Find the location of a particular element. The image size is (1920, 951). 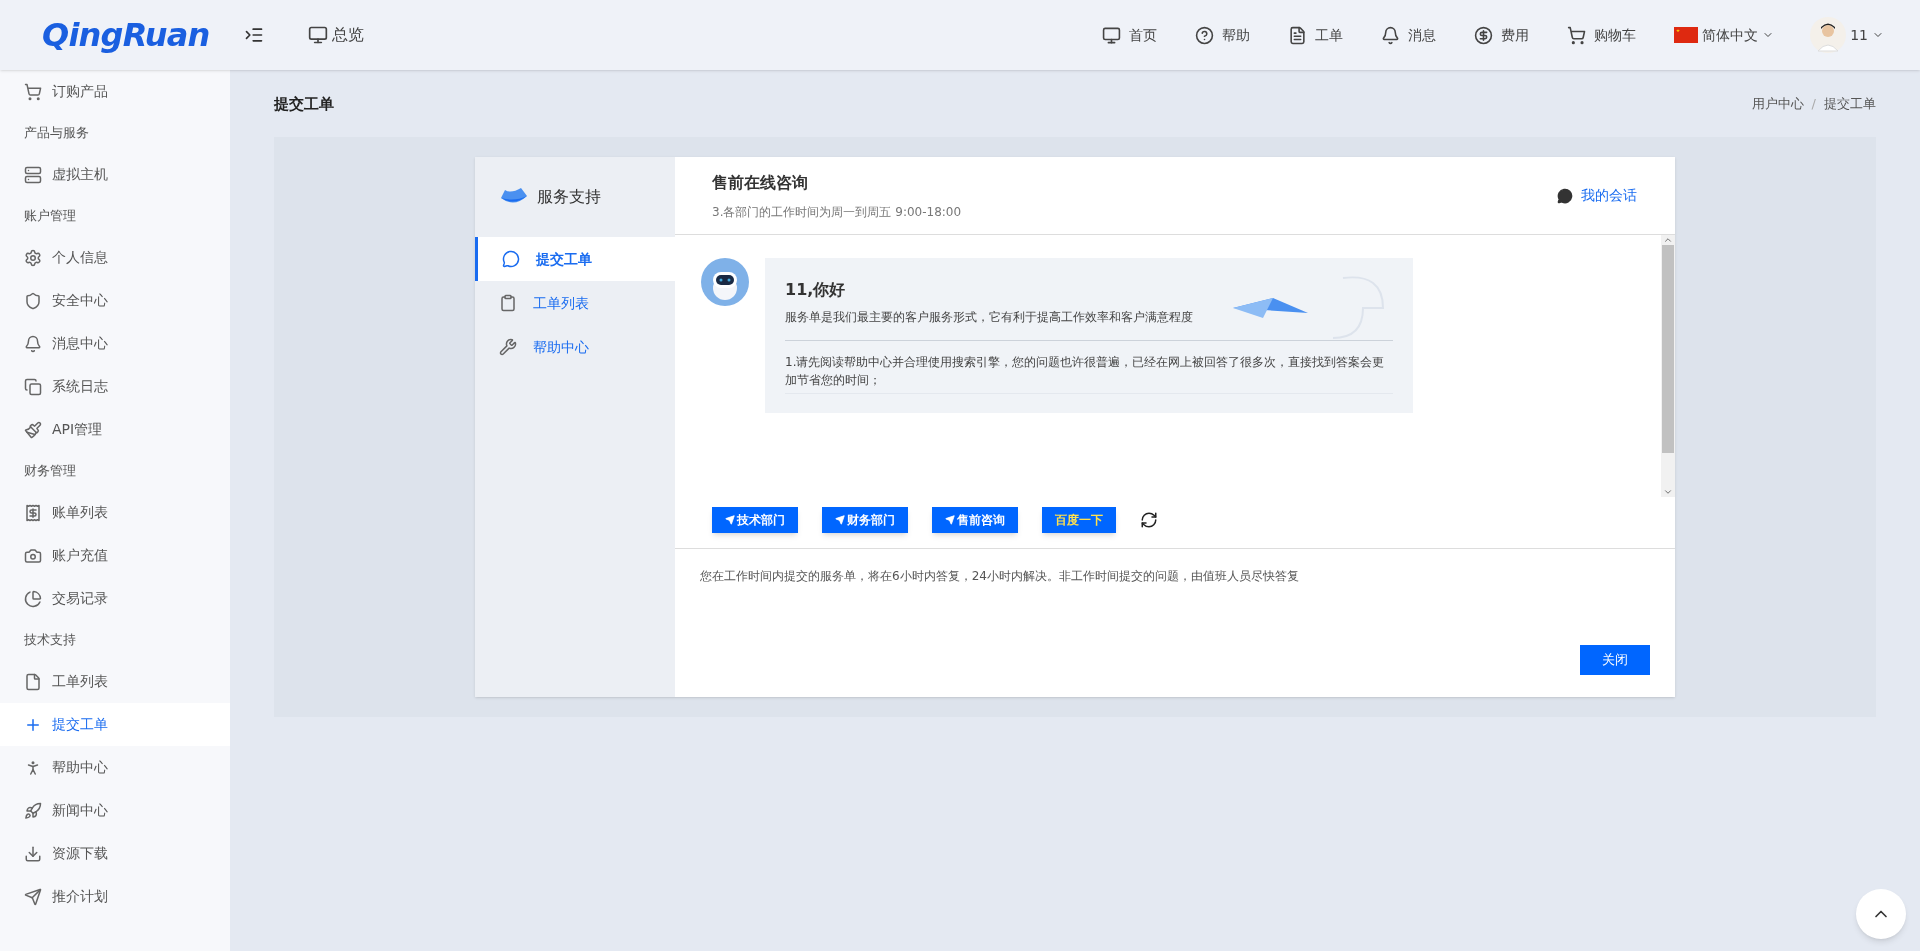

intro-text: 服务单是我们最主要的客户服务形式，它有利于提高工作效率和客户满意程度 is located at coordinates (989, 317).